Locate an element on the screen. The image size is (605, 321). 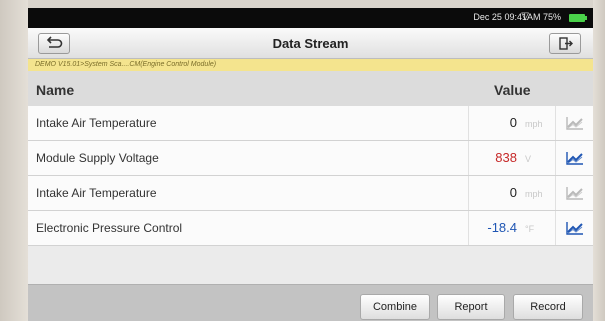
data-row: Electronic Pressure Control -18.4 °F is located at coordinates (310, 228).